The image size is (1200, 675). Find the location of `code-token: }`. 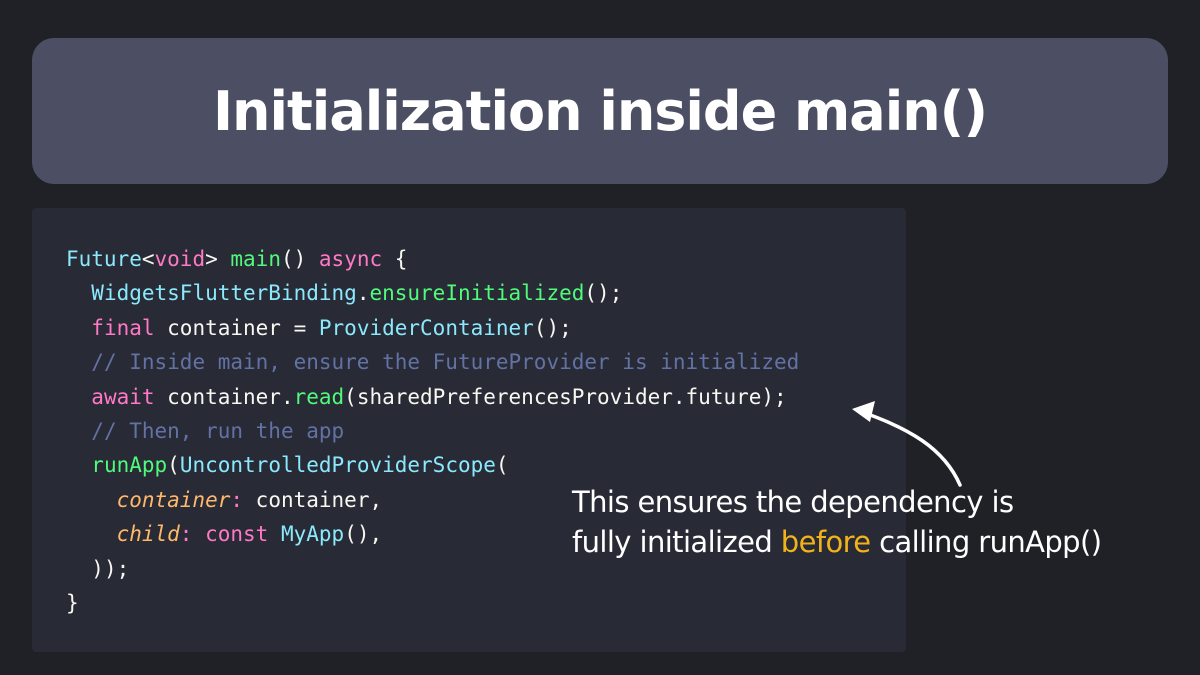

code-token: } is located at coordinates (72, 602).